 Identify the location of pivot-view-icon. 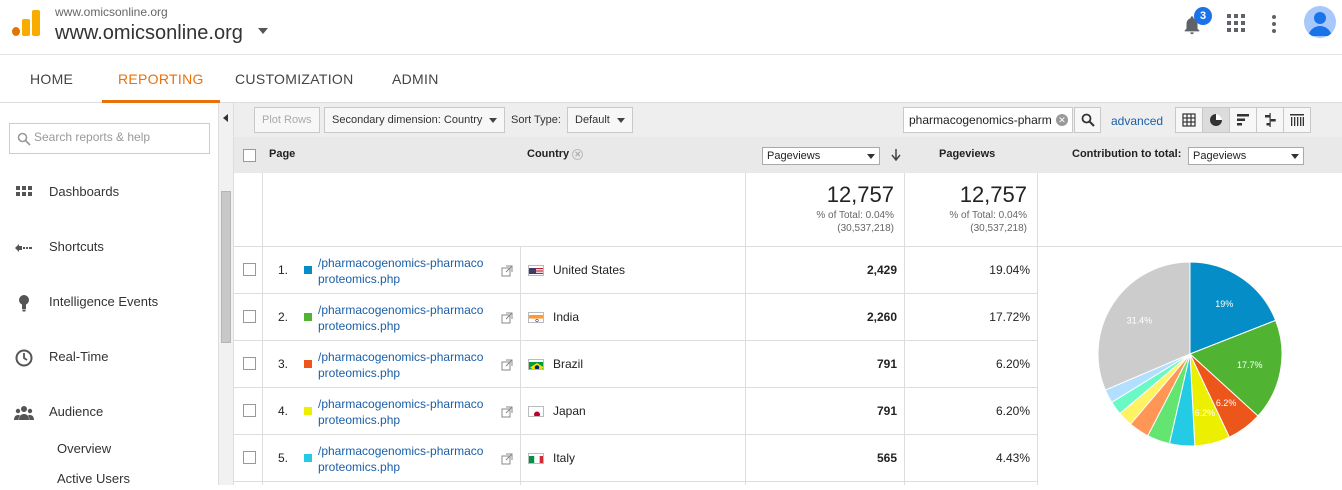
(1297, 120).